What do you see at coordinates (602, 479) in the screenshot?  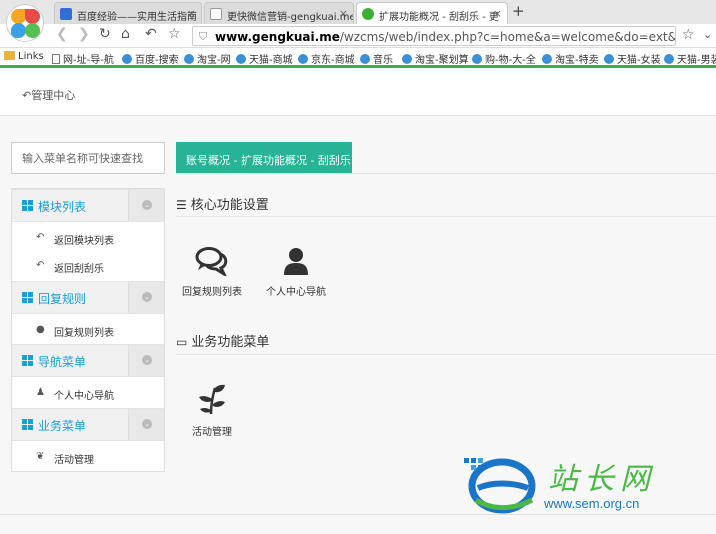 I see `watermark-name: 站长网` at bounding box center [602, 479].